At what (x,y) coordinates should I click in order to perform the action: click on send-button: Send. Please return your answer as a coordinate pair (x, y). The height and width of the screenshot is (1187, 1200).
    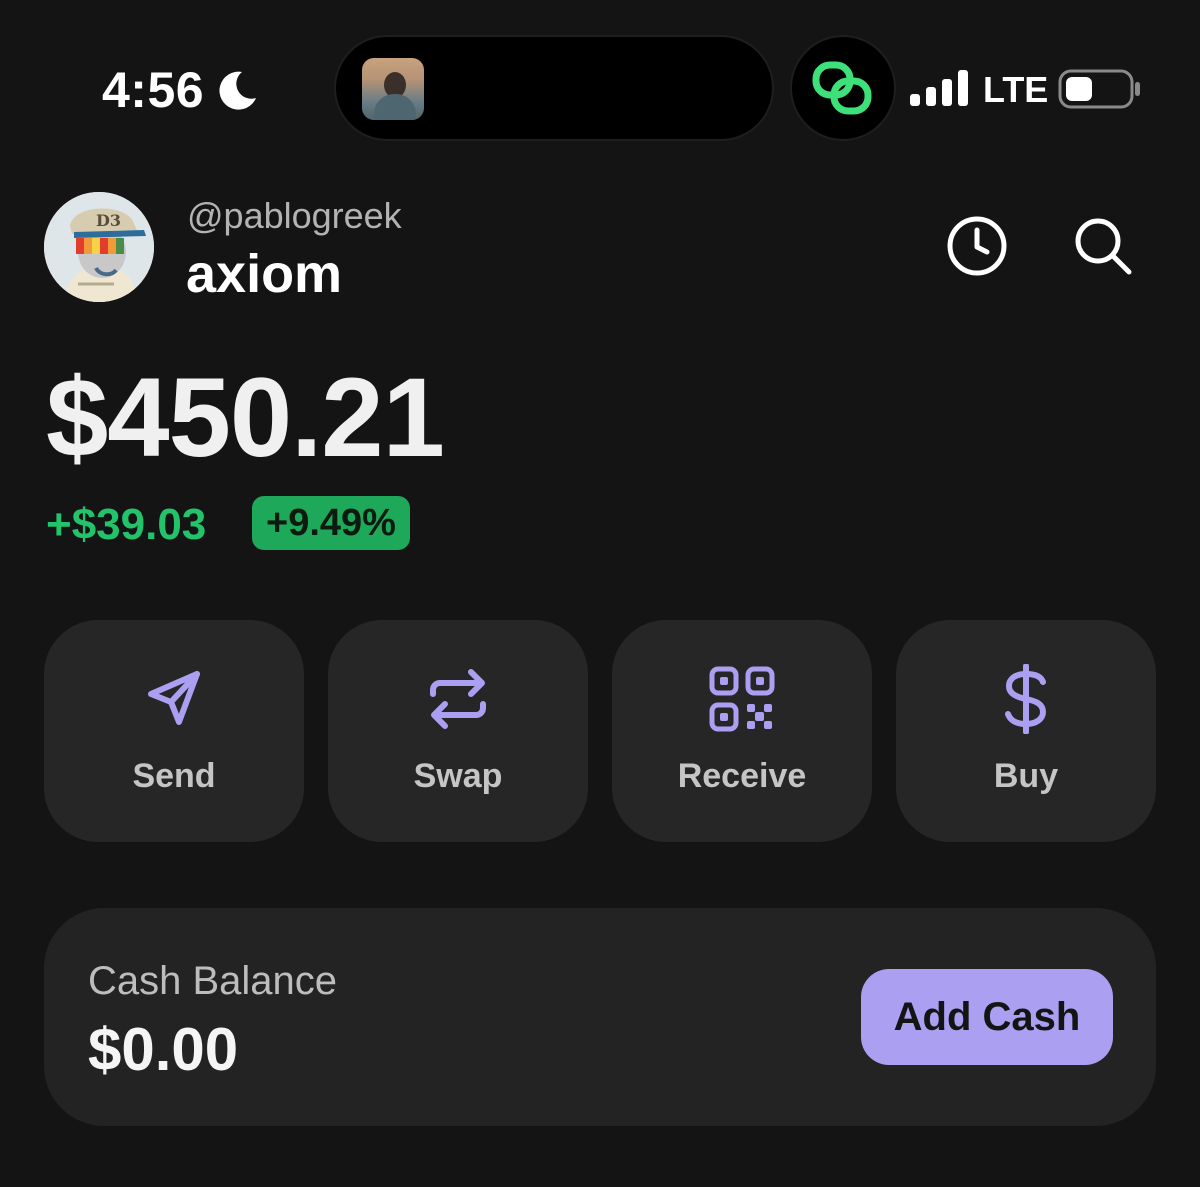
    Looking at the image, I should click on (174, 731).